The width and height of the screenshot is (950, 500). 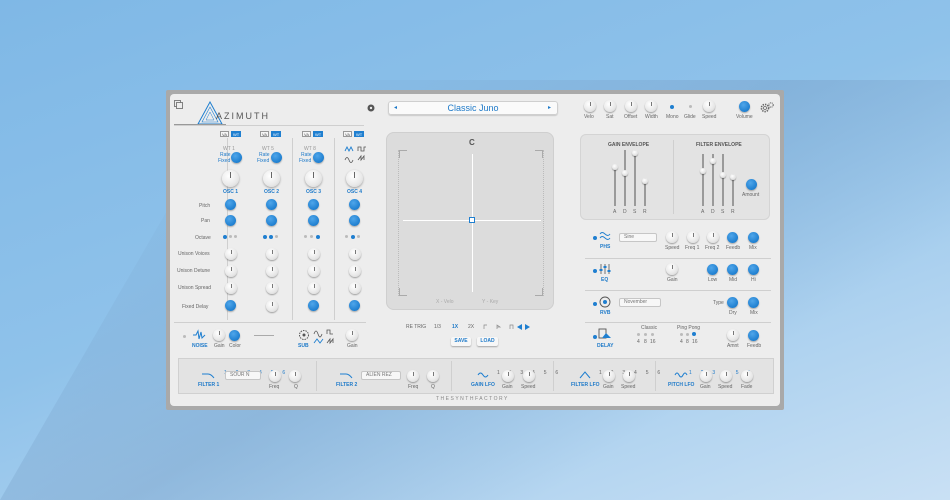 I want to click on save-button: SAVE, so click(x=461, y=341).